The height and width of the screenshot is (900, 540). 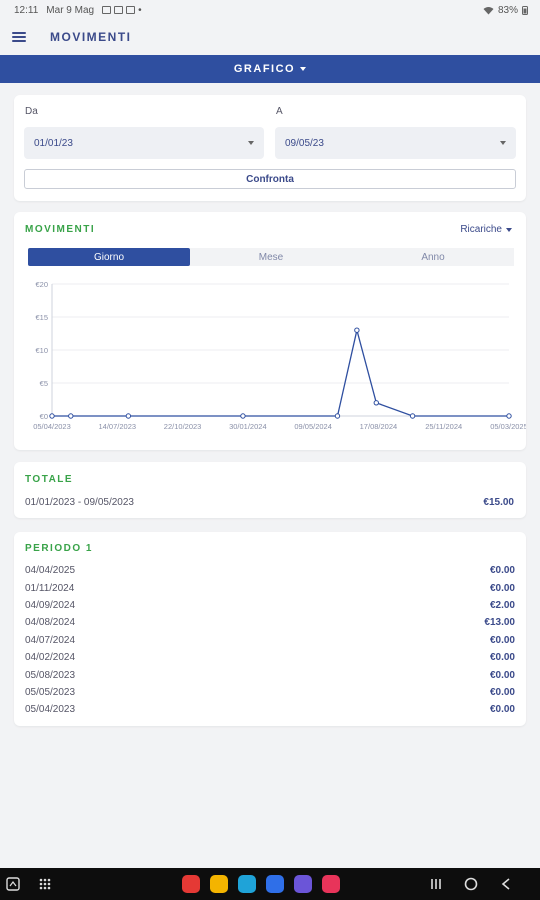 What do you see at coordinates (50, 623) in the screenshot?
I see `list-item-date: 04/08/2024` at bounding box center [50, 623].